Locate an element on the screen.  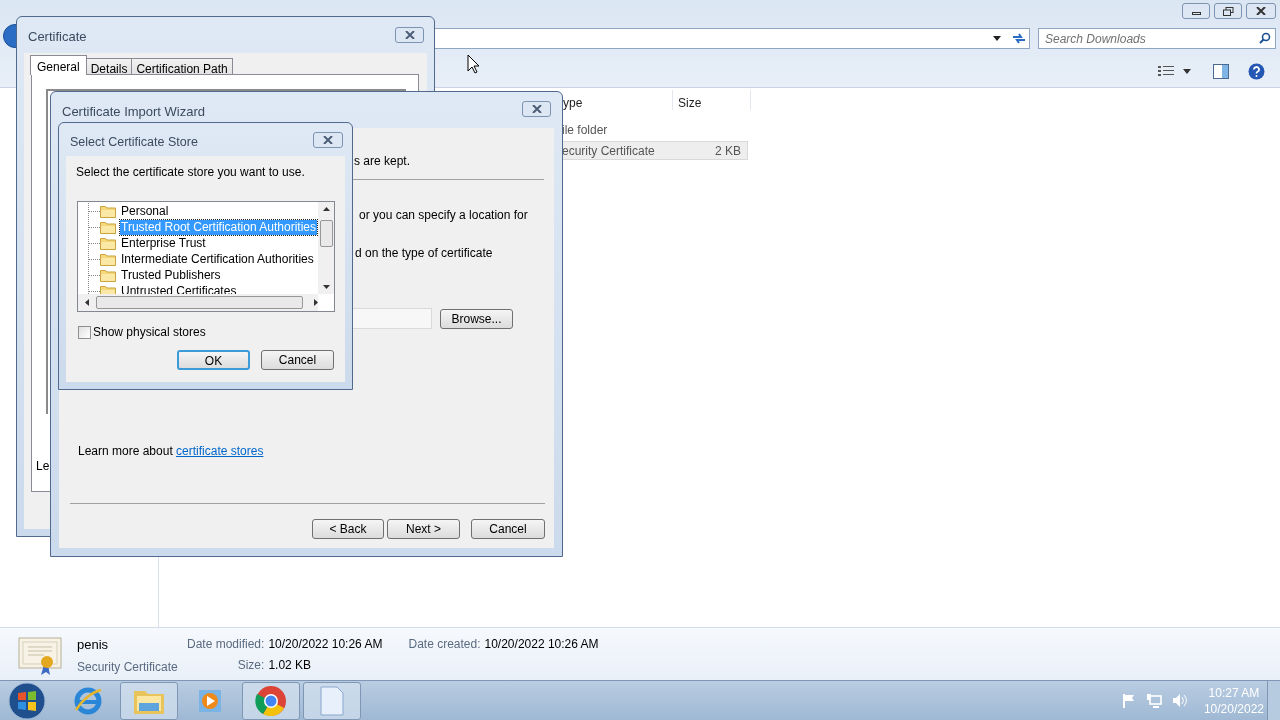
media-player-icon is located at coordinates (210, 700).